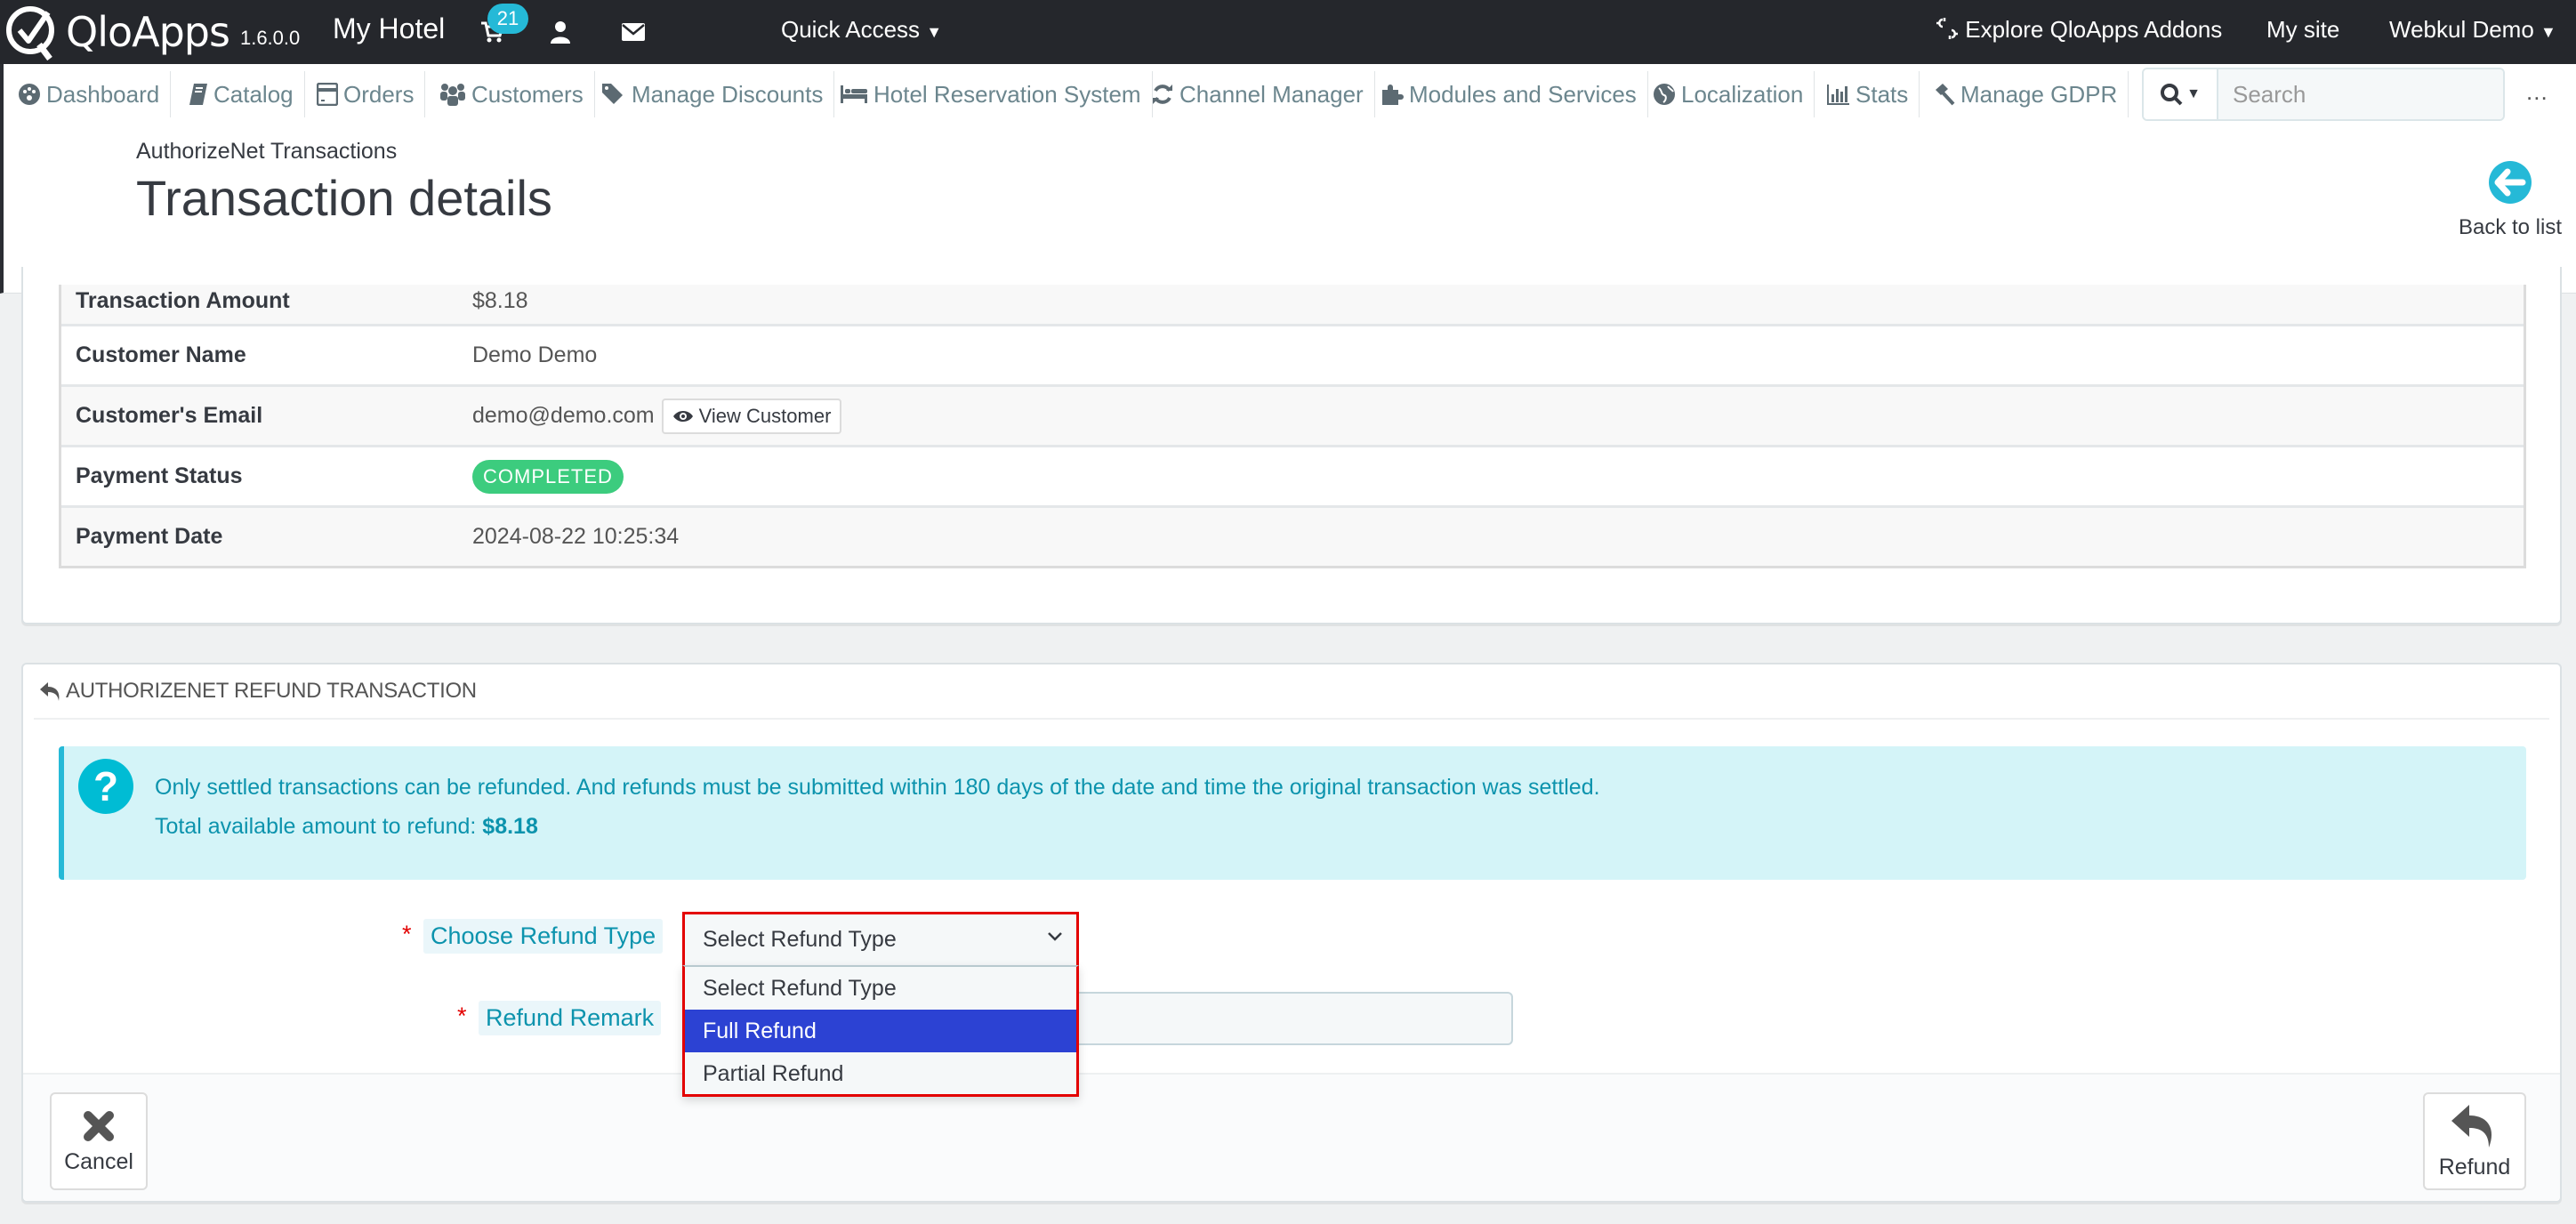  I want to click on globe-icon, so click(1664, 94).